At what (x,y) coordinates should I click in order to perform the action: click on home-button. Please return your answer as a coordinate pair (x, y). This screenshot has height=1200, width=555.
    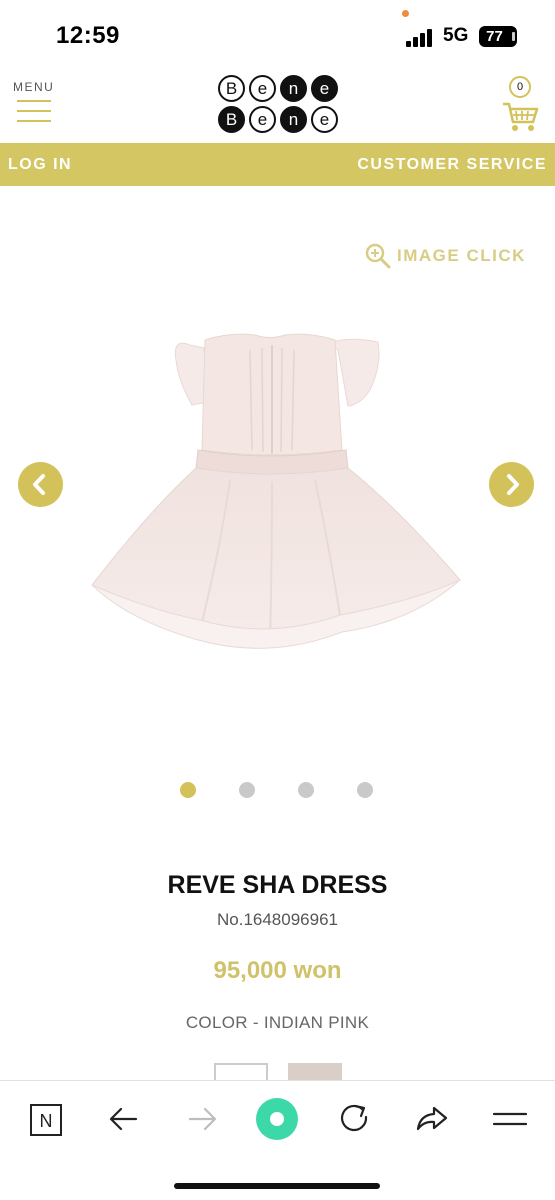
    Looking at the image, I should click on (277, 1119).